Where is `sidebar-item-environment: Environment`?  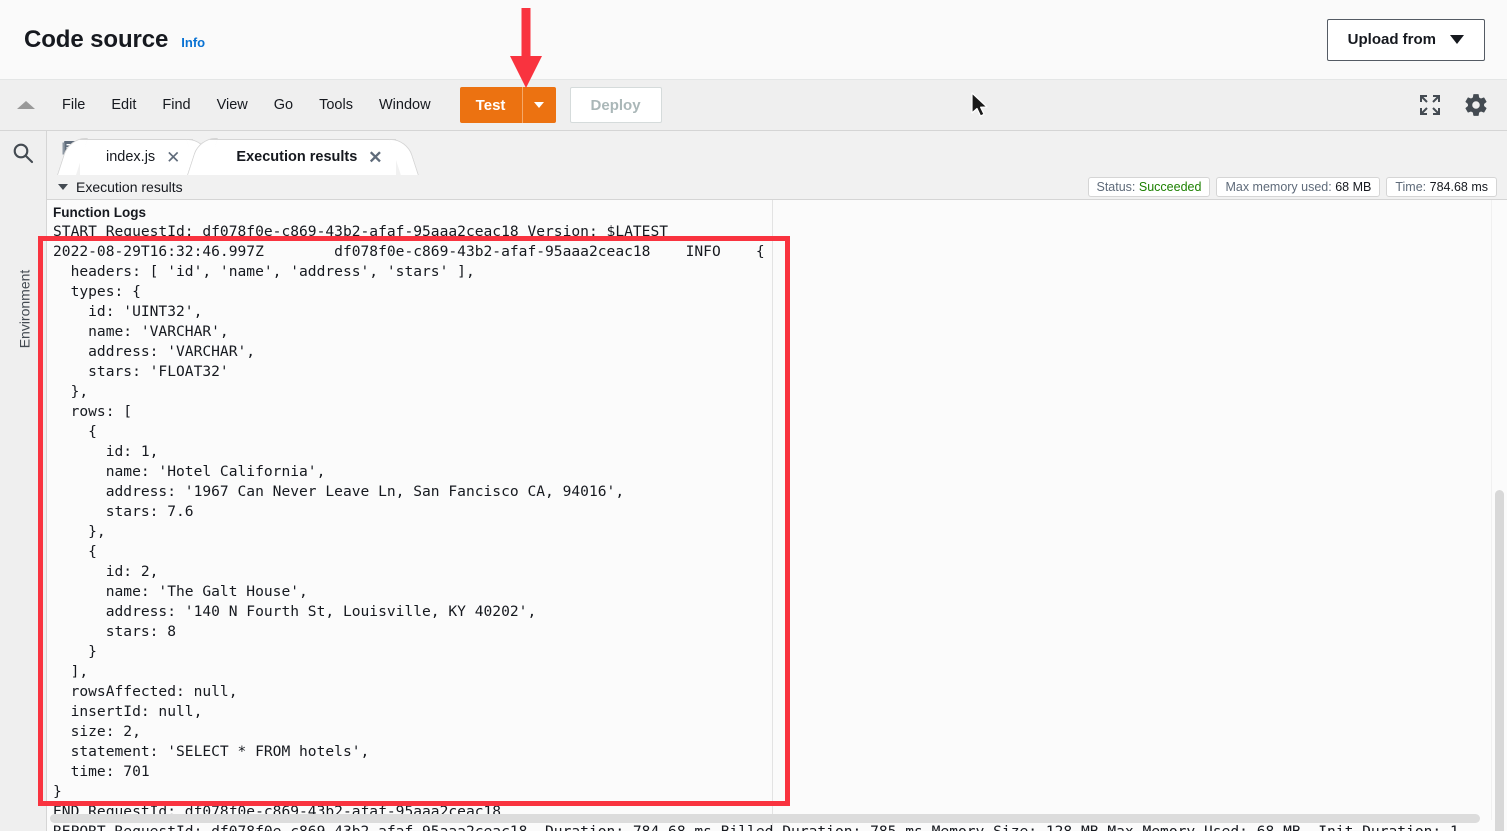 sidebar-item-environment: Environment is located at coordinates (25, 309).